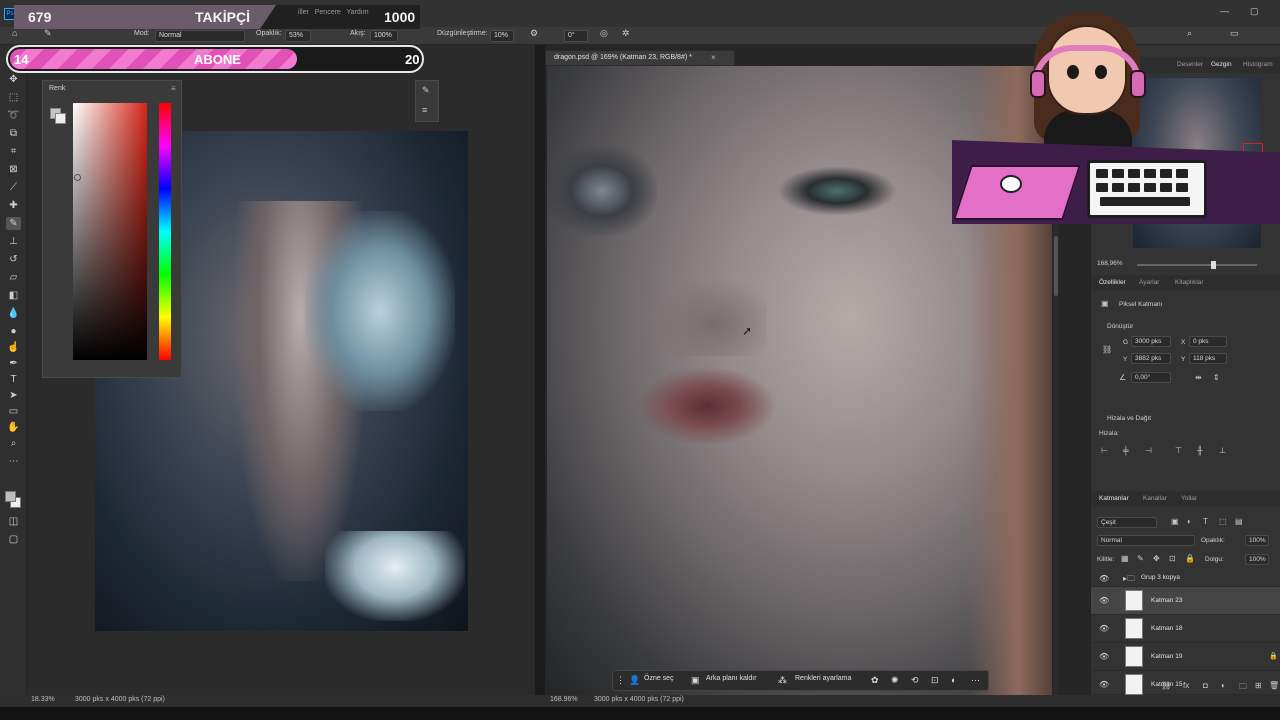 Image resolution: width=1280 pixels, height=720 pixels. What do you see at coordinates (13, 97) in the screenshot?
I see `marquee-tool-icon: ⬚` at bounding box center [13, 97].